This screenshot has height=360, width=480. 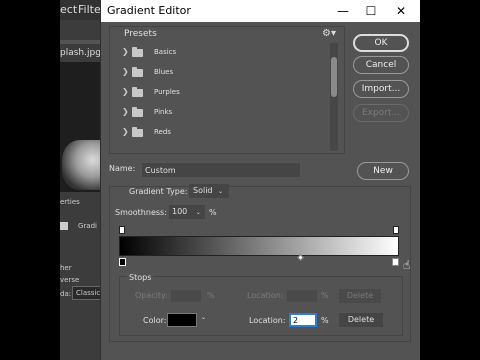 What do you see at coordinates (163, 112) in the screenshot?
I see `preset-label: Pinks` at bounding box center [163, 112].